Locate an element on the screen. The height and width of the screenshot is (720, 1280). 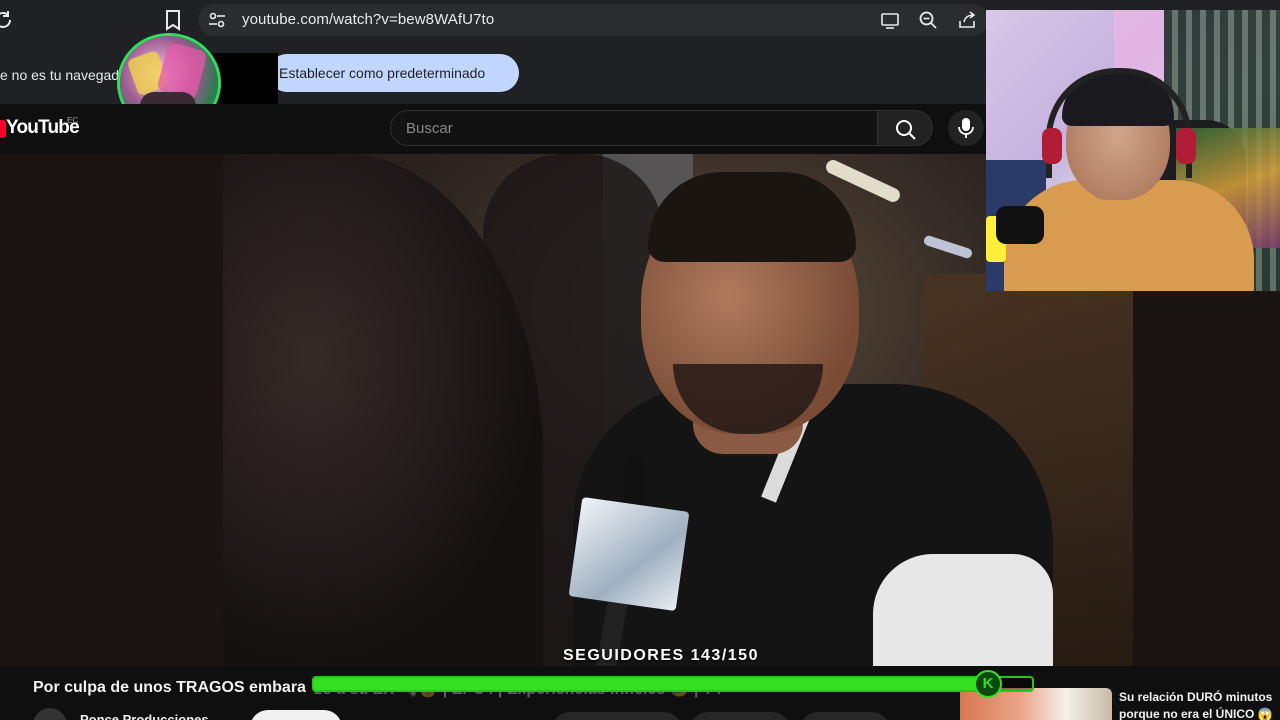
set-default-button: Establecer como predeterminado is located at coordinates (393, 73).